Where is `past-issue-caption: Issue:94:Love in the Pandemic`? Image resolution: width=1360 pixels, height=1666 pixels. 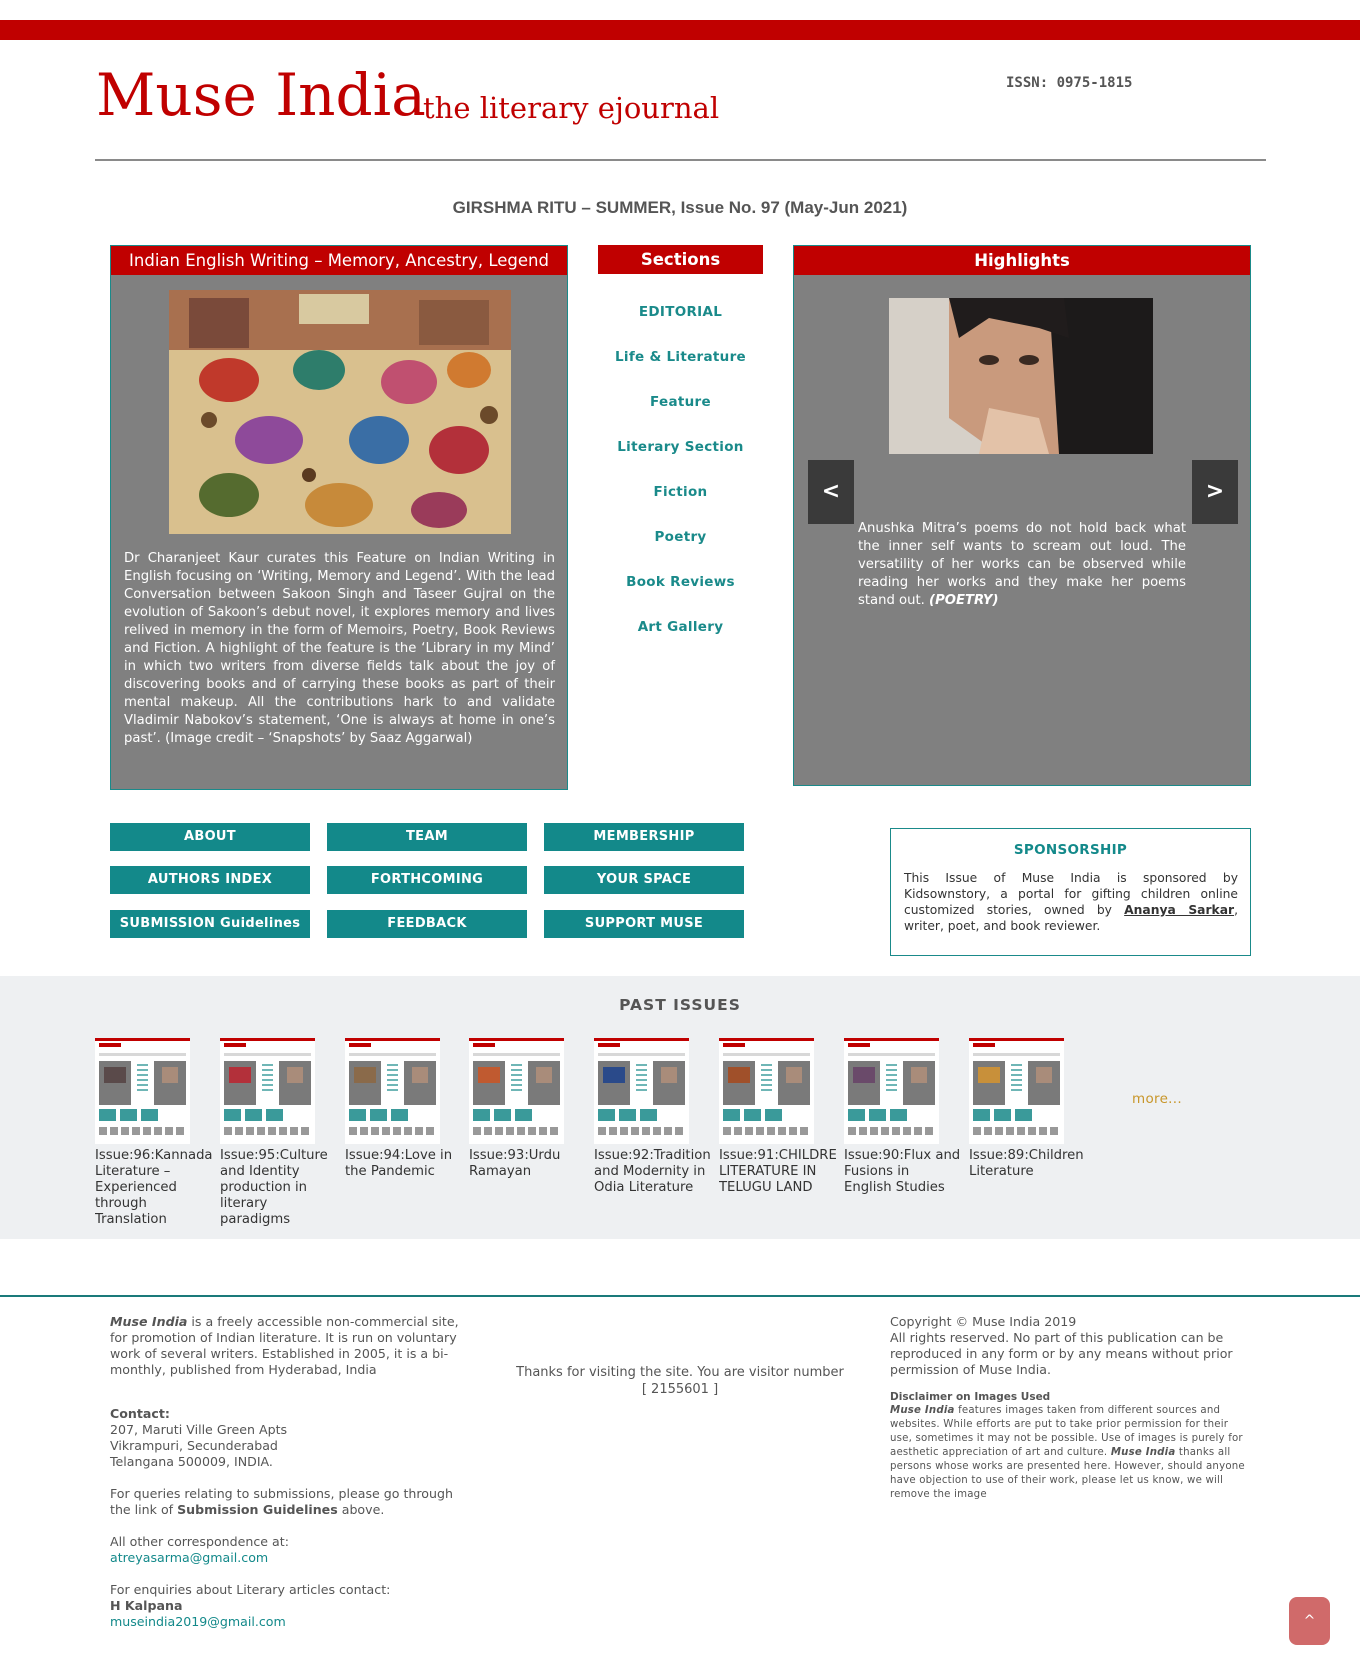
past-issue-caption: Issue:94:Love in the Pandemic is located at coordinates (403, 1164).